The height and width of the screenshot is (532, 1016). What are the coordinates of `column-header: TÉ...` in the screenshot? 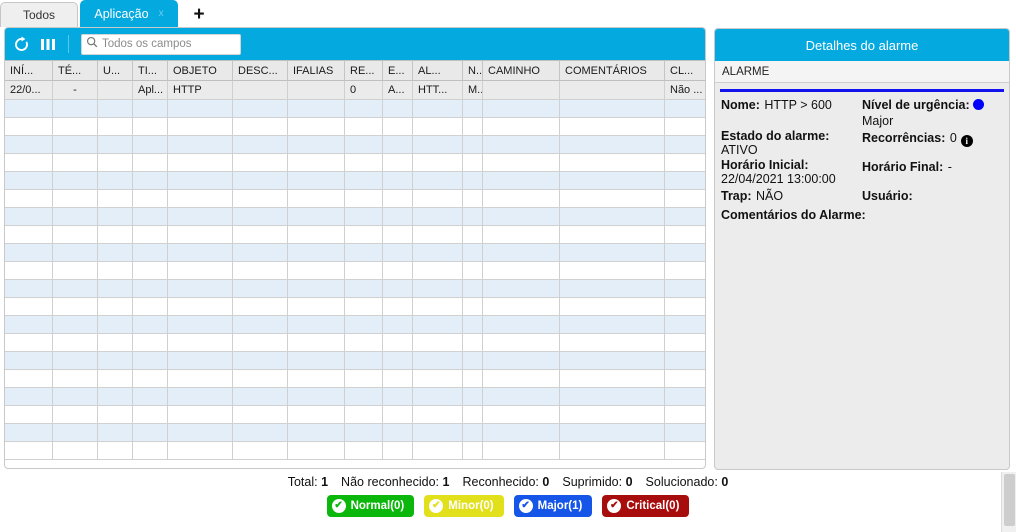 It's located at (75, 70).